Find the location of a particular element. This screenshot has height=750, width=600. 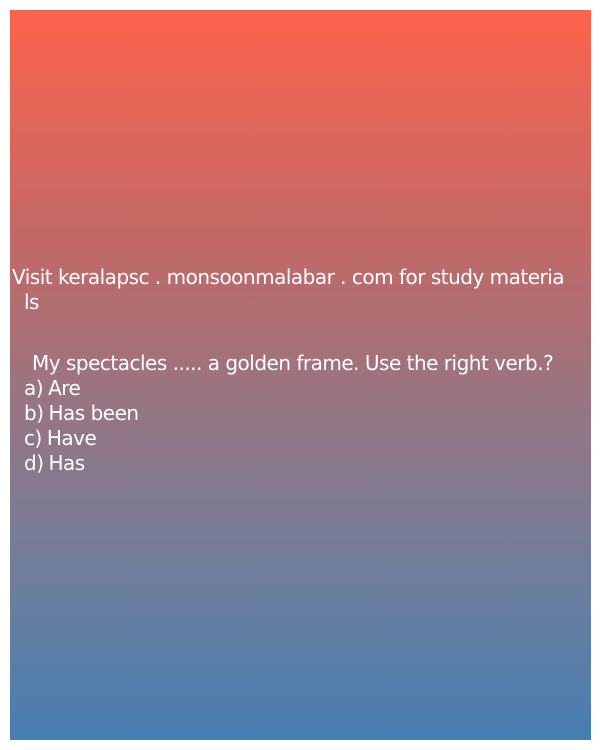

option-b-text: Has been is located at coordinates (94, 413).